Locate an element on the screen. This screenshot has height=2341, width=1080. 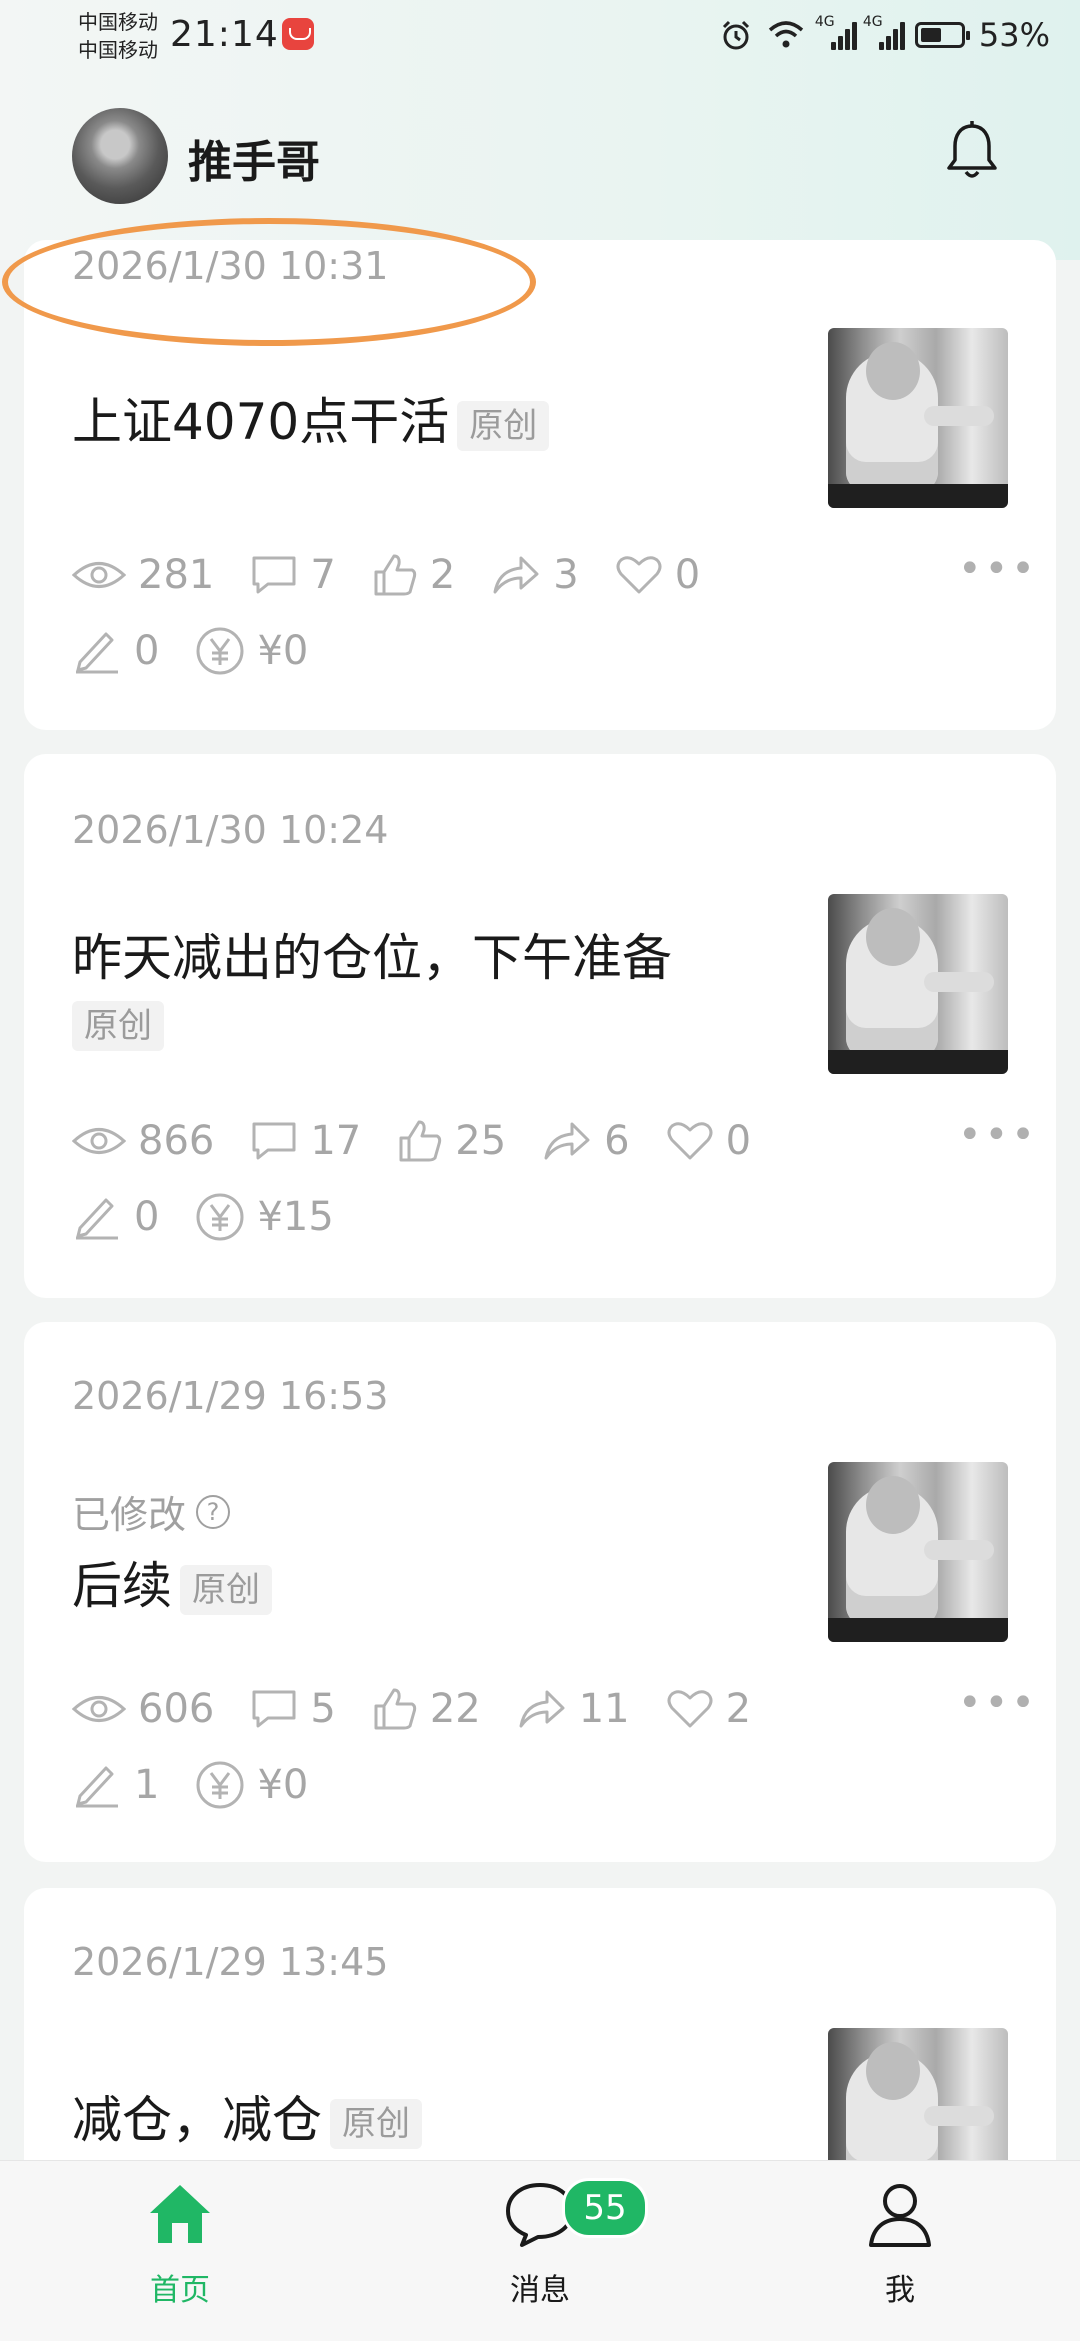
nav-home-label: 首页 is located at coordinates (180, 2290).